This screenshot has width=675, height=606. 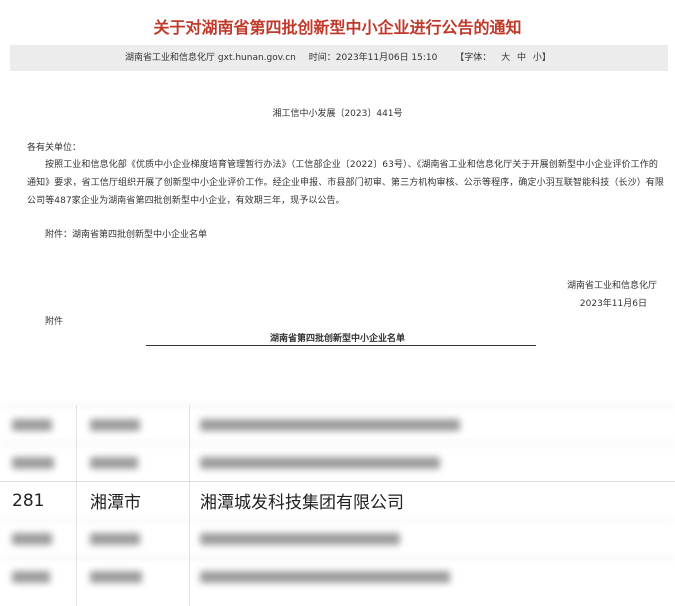 I want to click on attachment-label: 附件, so click(x=54, y=322).